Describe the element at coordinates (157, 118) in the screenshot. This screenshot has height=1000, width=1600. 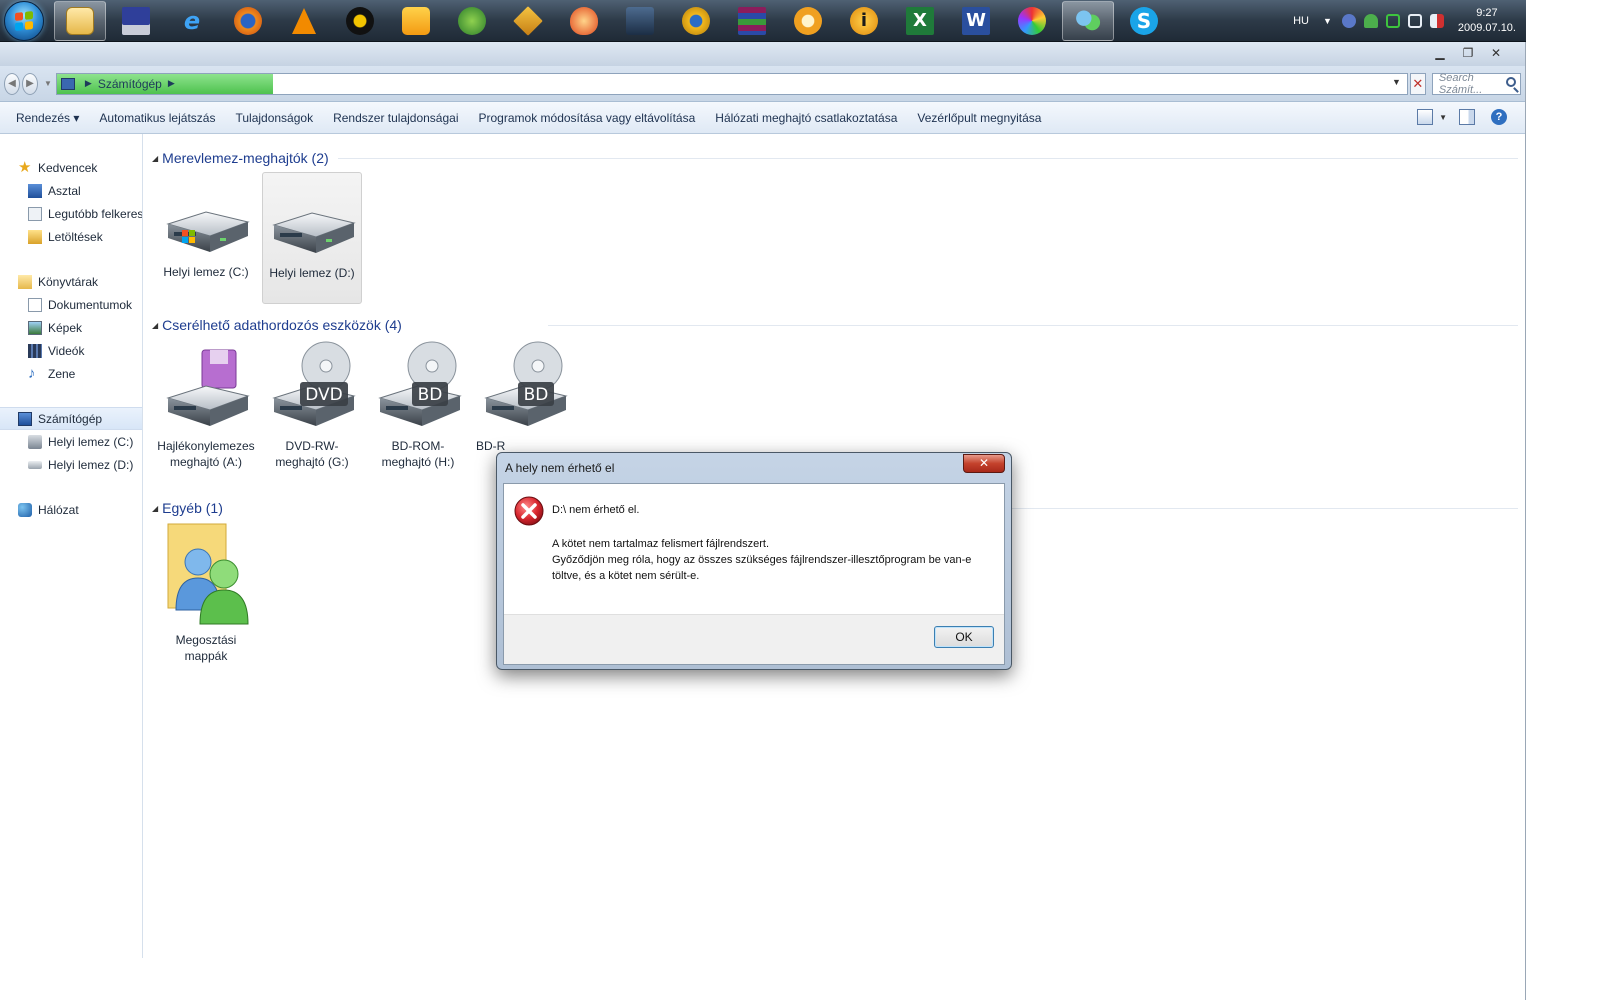
I see `autoplay-button: Automatikus lejátszás` at that location.